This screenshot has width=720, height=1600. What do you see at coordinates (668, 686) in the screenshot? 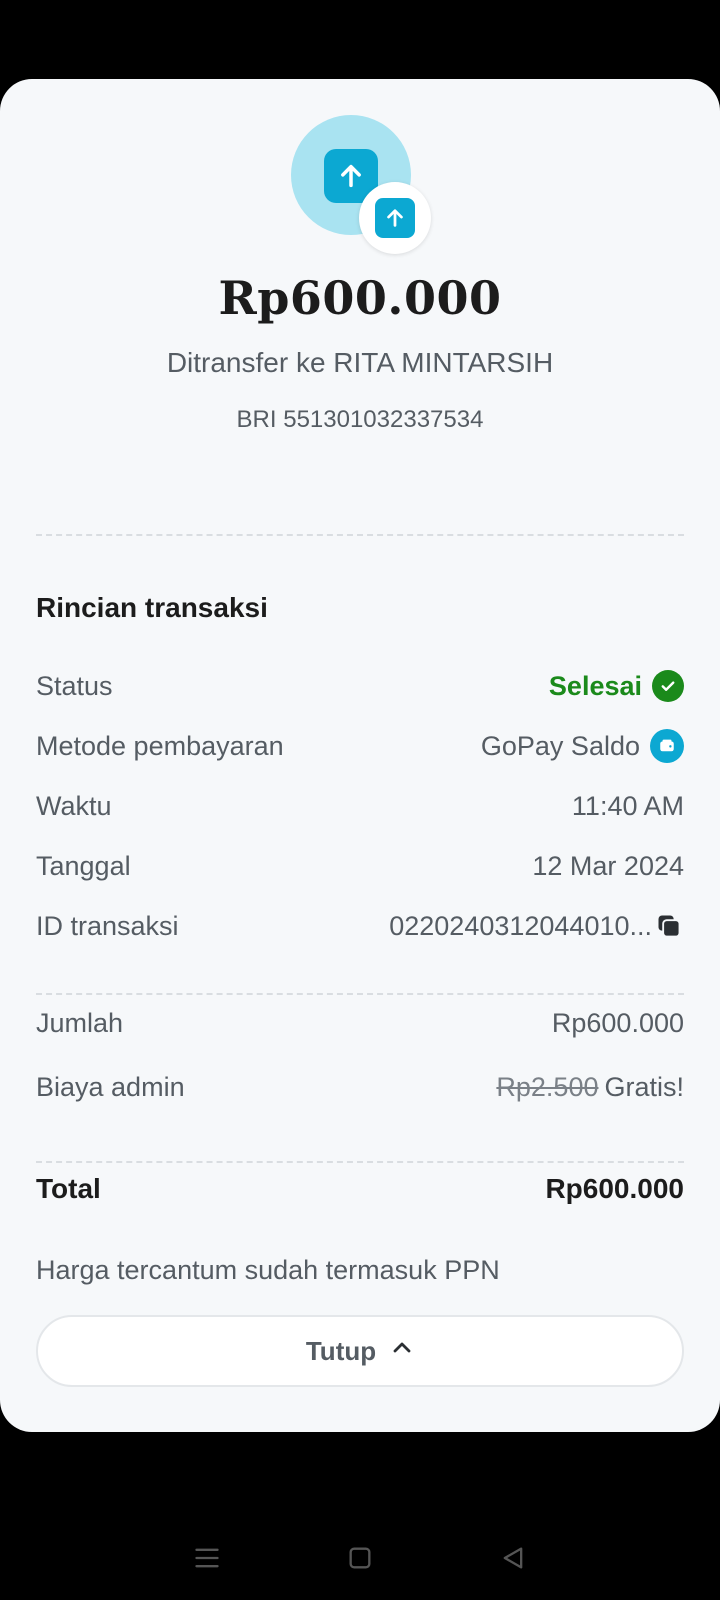
I see `check-circle-icon` at bounding box center [668, 686].